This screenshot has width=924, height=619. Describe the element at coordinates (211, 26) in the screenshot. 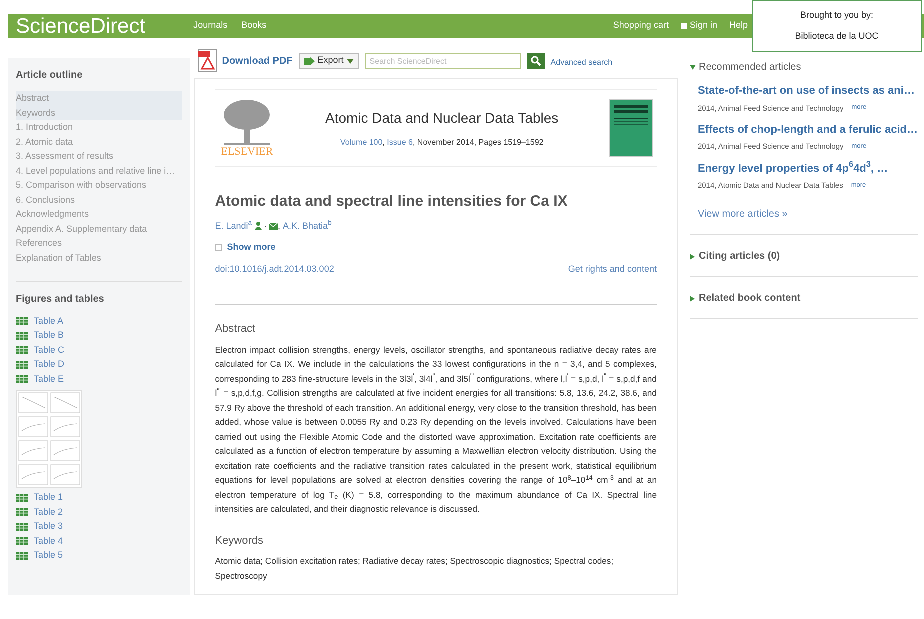

I see `nav-link: Journals` at that location.